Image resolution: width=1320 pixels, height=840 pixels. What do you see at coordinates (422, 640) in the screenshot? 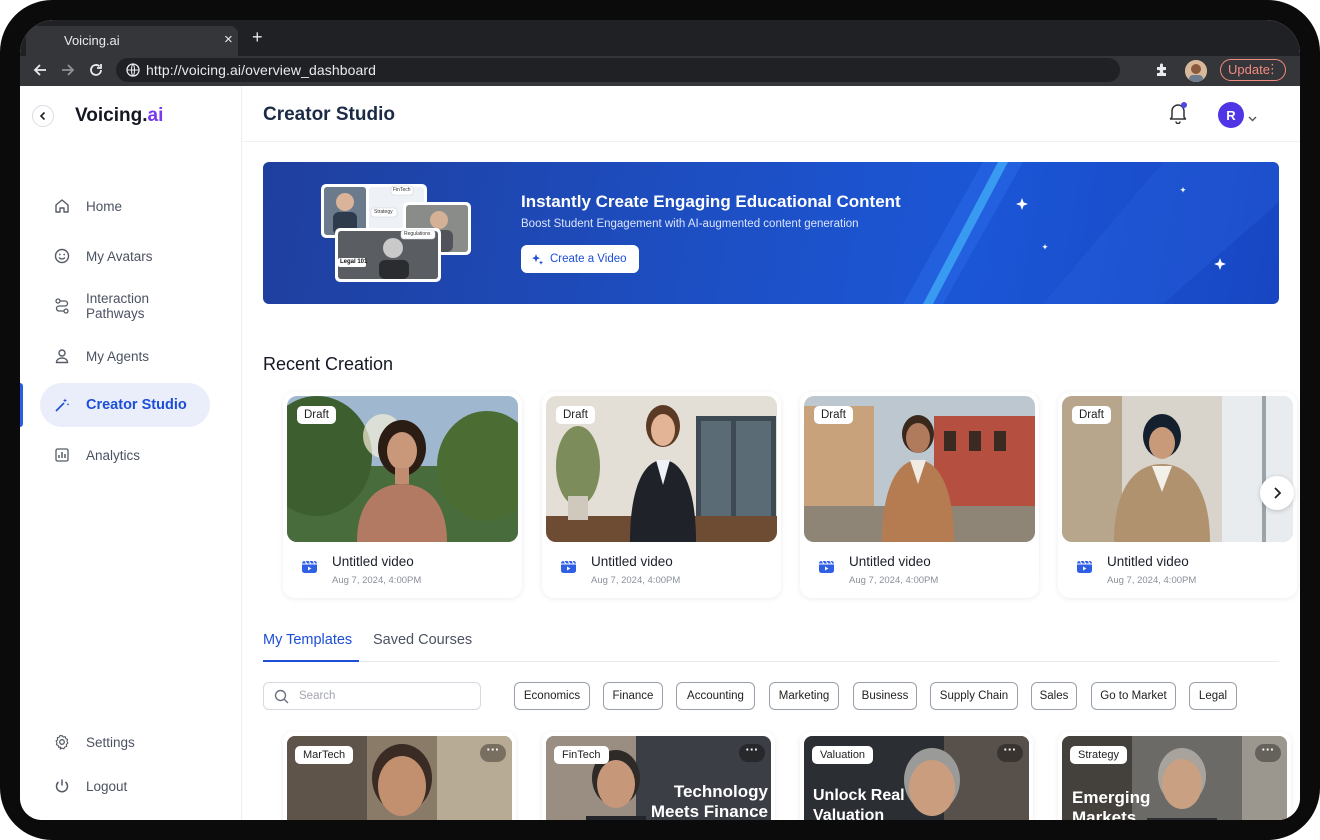
I see `tab-saved-courses: Saved Courses` at bounding box center [422, 640].